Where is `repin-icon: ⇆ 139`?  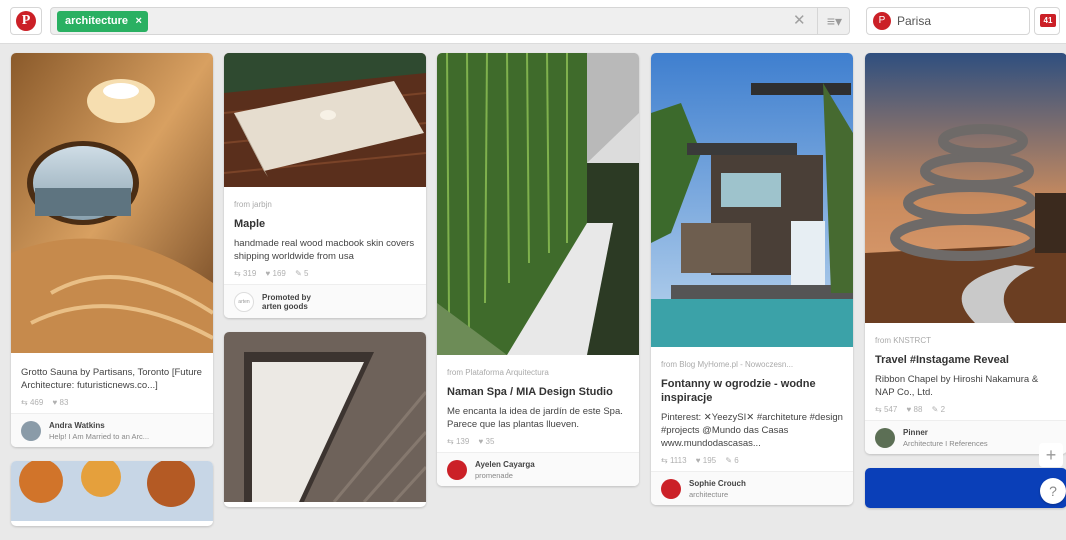 repin-icon: ⇆ 139 is located at coordinates (458, 441).